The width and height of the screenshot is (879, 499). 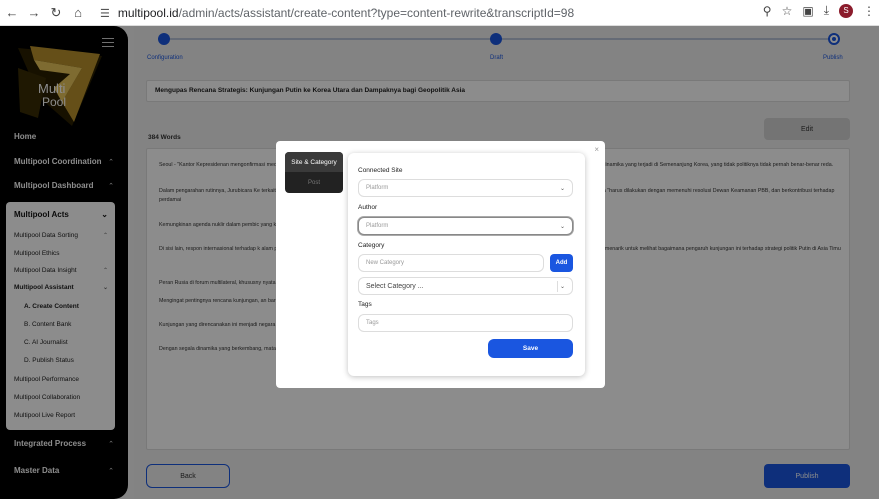 What do you see at coordinates (826, 10) in the screenshot?
I see `download-icon: ⤓` at bounding box center [826, 10].